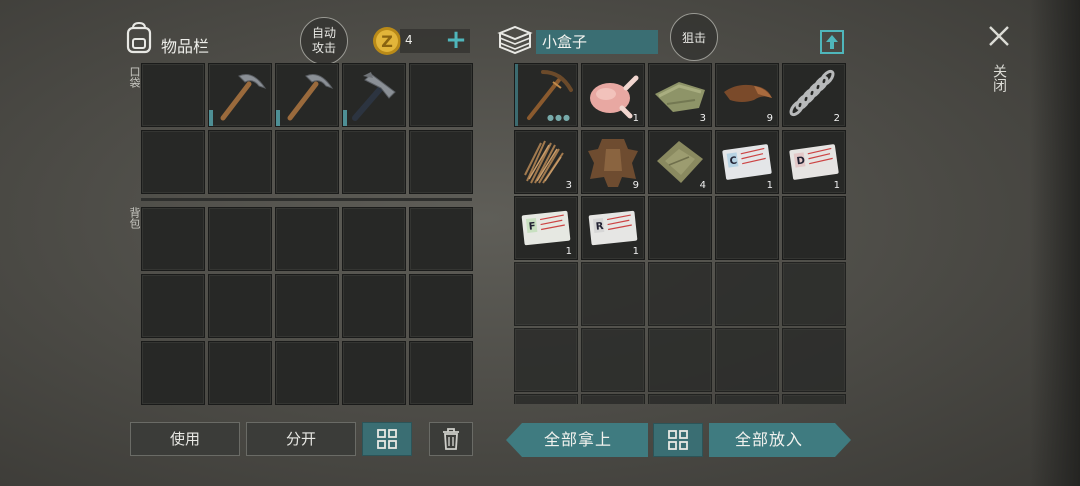 The width and height of the screenshot is (1080, 486). What do you see at coordinates (310, 97) in the screenshot?
I see `pickaxe-icon` at bounding box center [310, 97].